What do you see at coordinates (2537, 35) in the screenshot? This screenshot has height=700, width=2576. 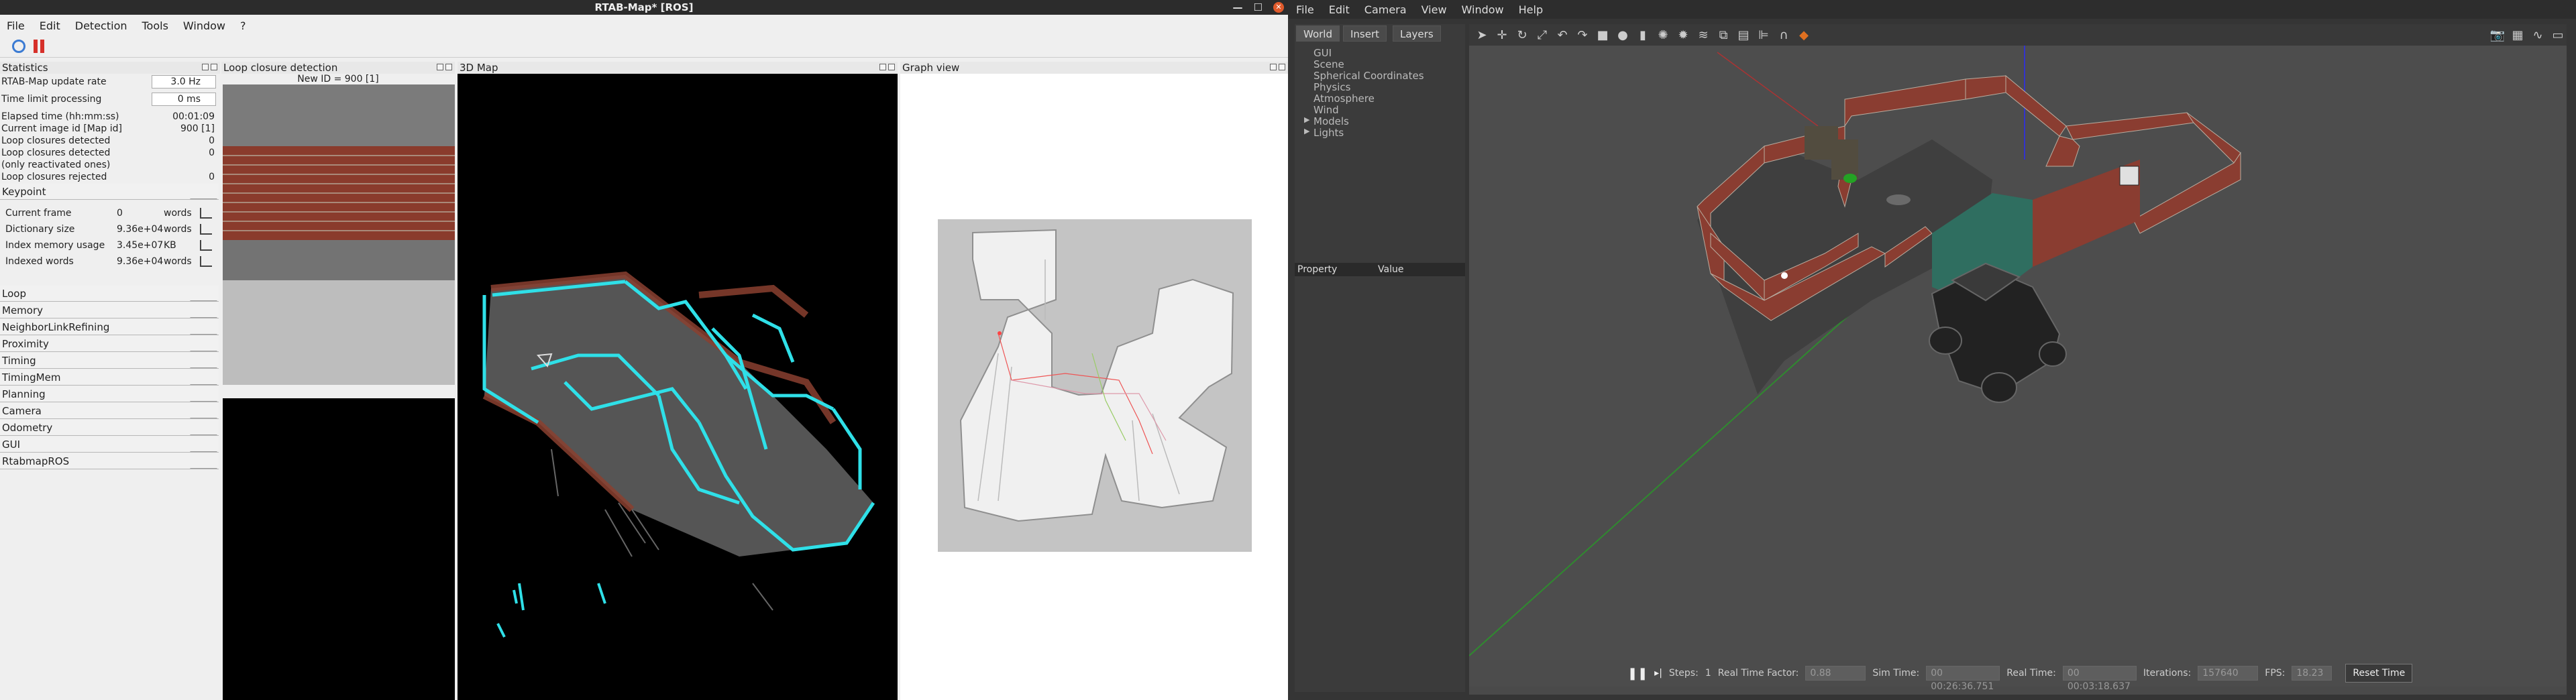 I see `plot-icon: ∿` at bounding box center [2537, 35].